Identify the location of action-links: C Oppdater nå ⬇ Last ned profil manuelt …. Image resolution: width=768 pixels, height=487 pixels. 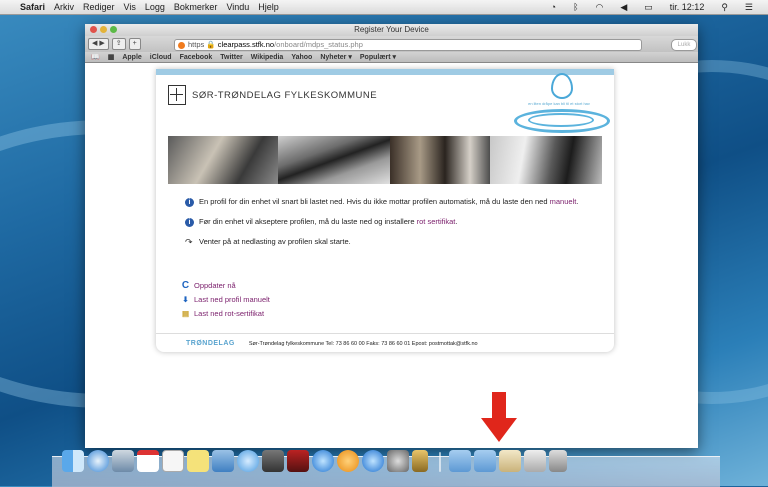
(225, 300).